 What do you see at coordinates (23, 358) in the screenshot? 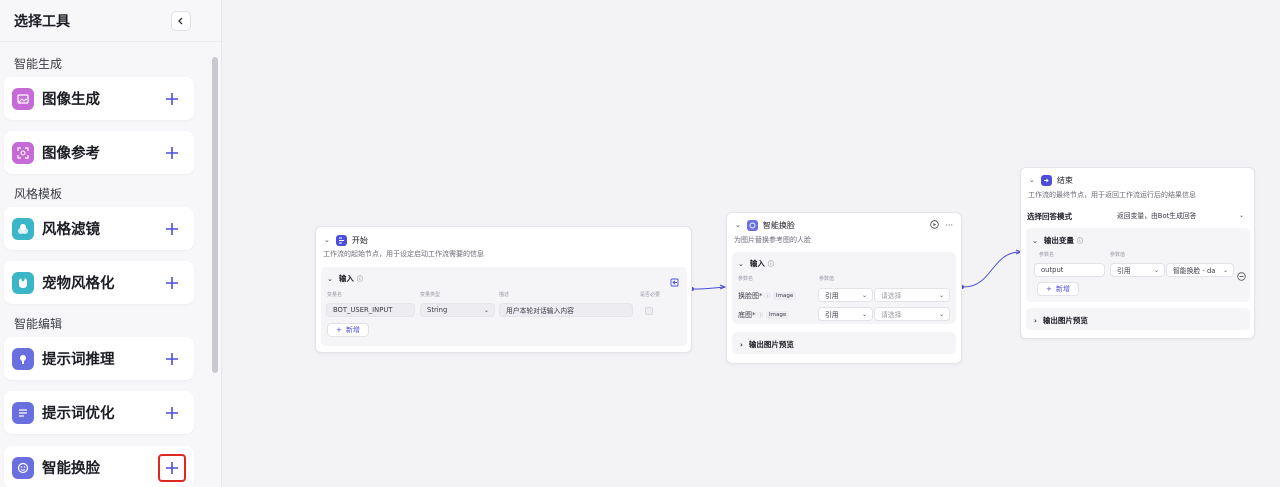
I see `prompt-reason-icon` at bounding box center [23, 358].